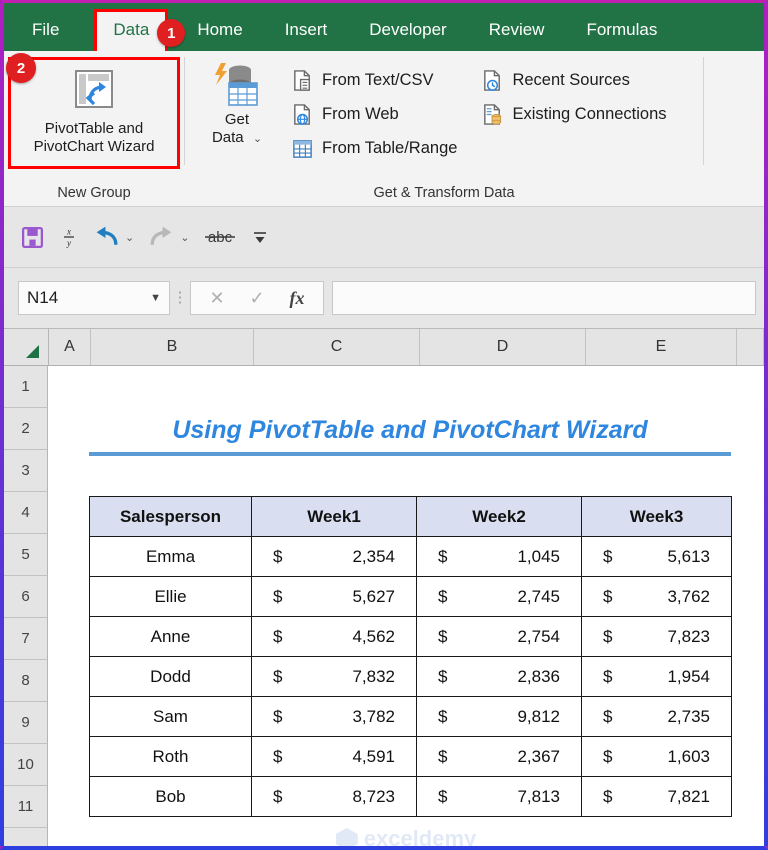  Describe the element at coordinates (750, 347) in the screenshot. I see `column-header-f` at that location.